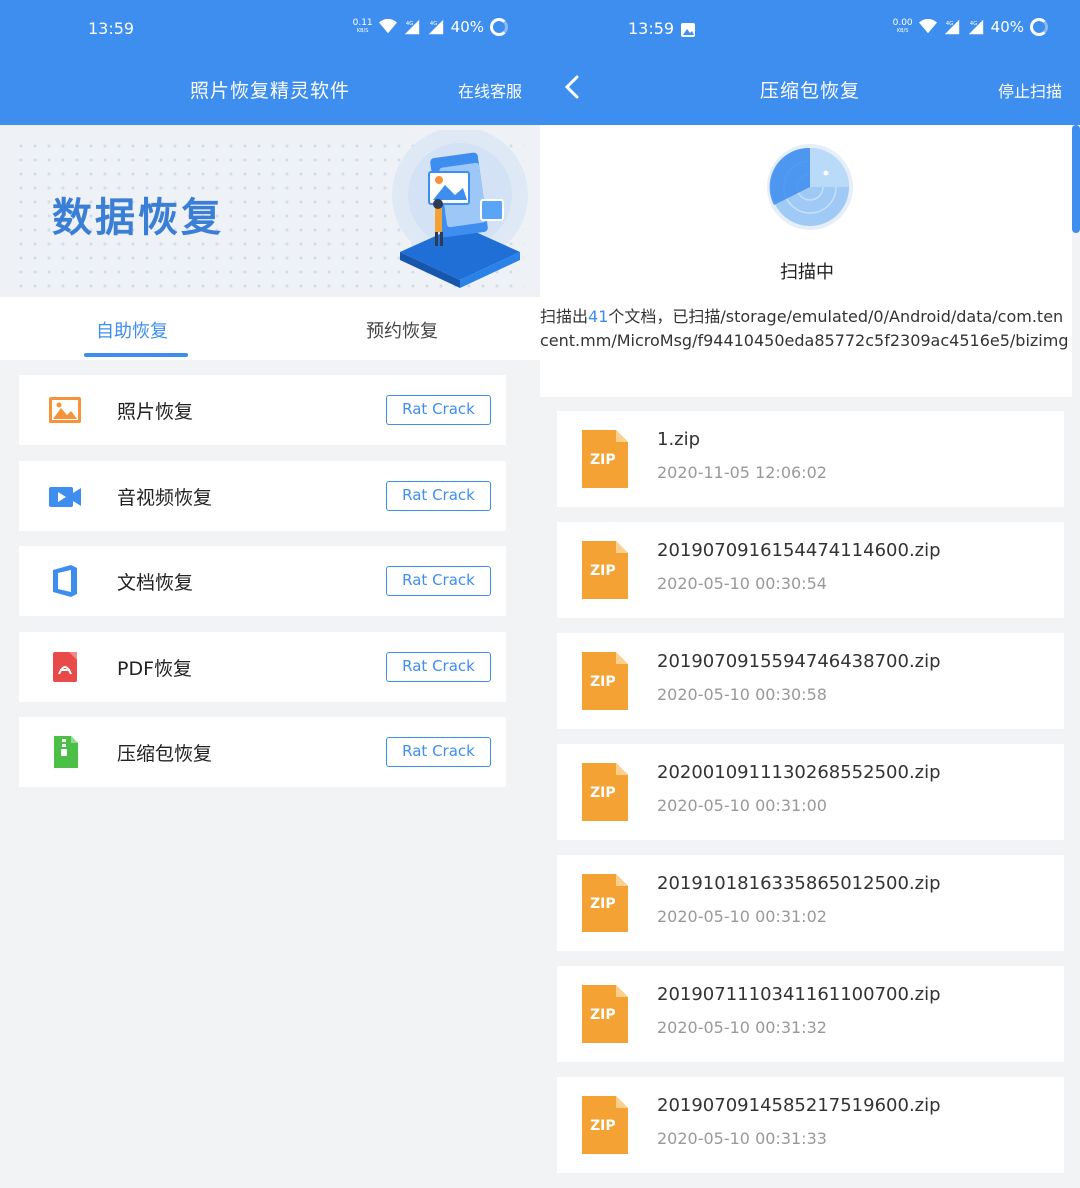  Describe the element at coordinates (65, 410) in the screenshot. I see `photo-icon` at that location.